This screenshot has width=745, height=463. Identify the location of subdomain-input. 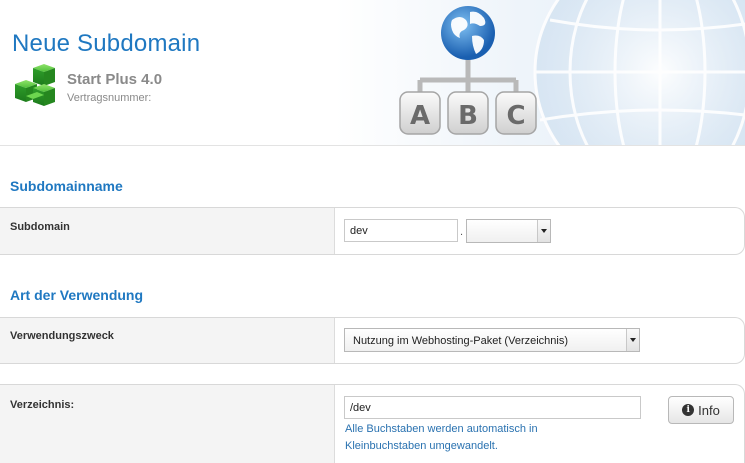
(401, 230).